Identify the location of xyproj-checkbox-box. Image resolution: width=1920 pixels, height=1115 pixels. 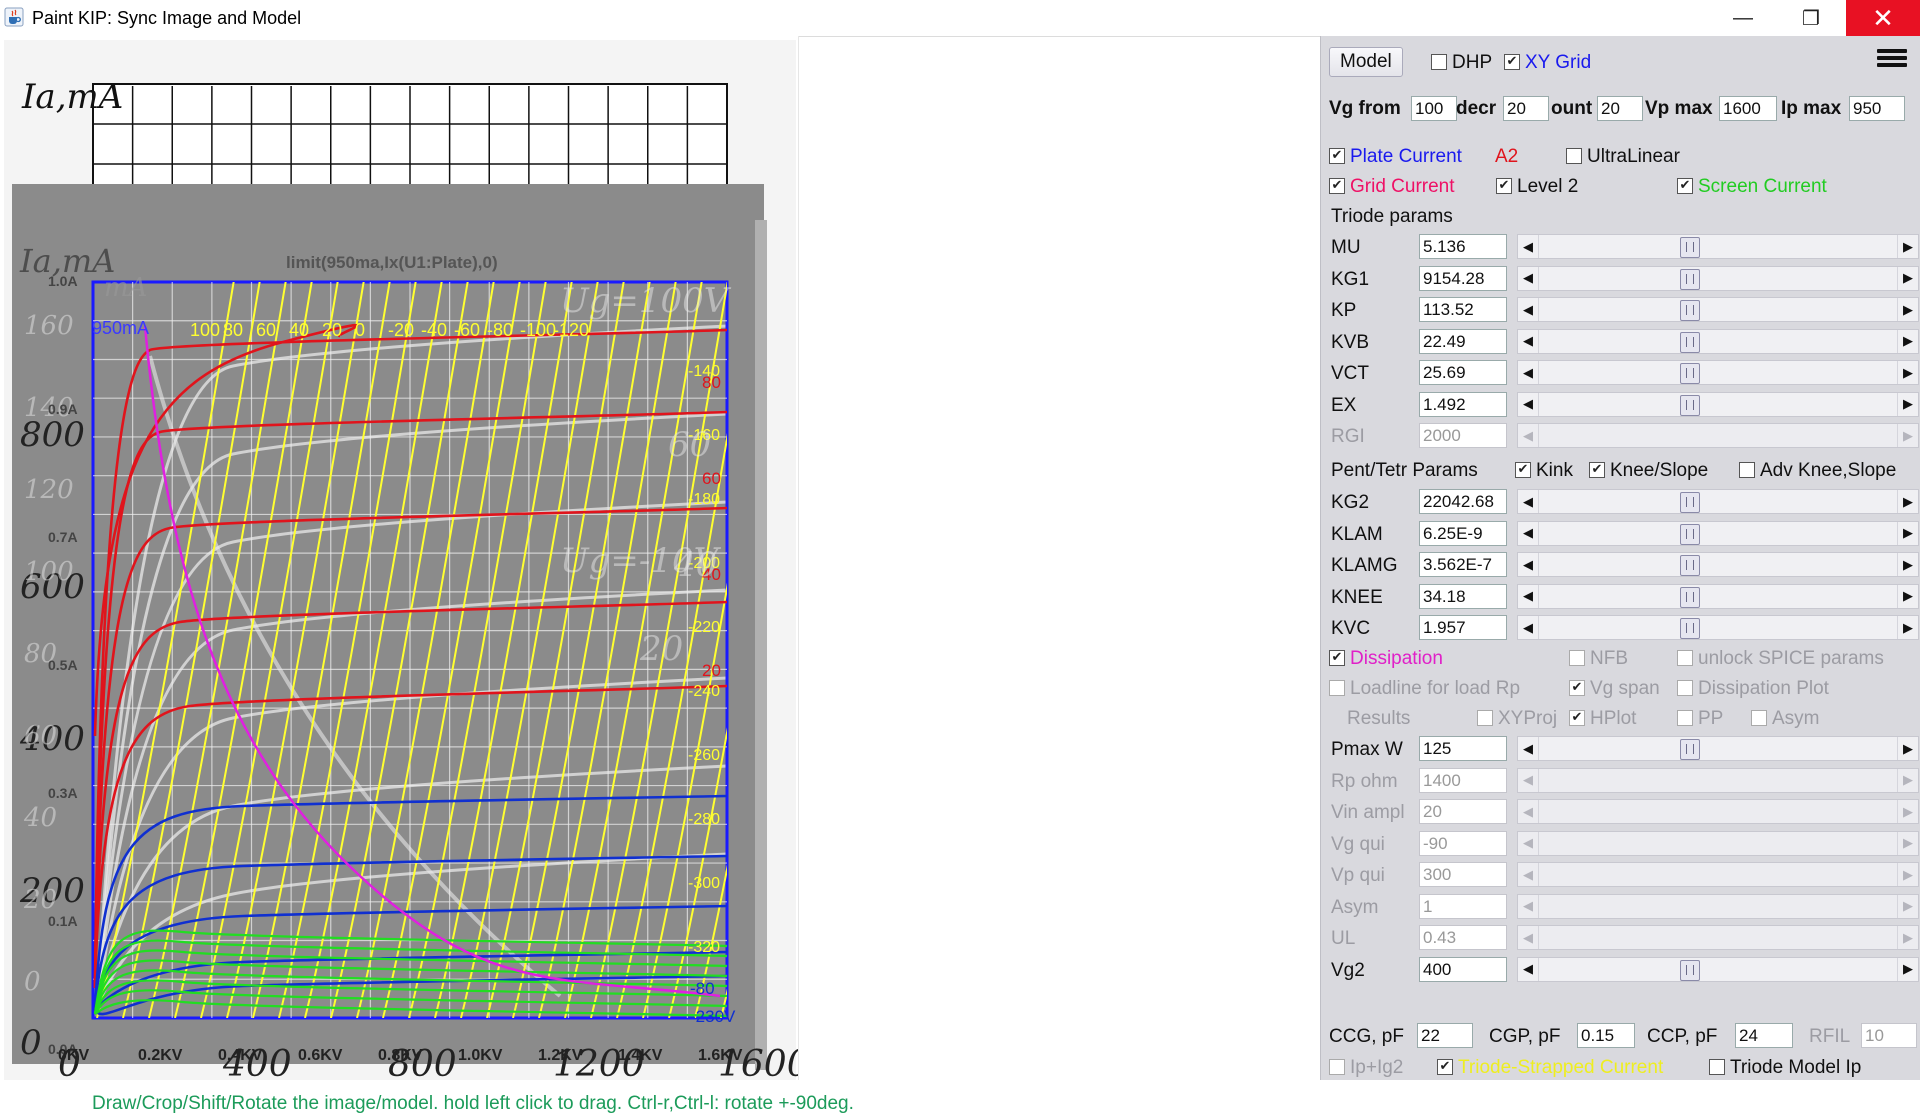
(1485, 718).